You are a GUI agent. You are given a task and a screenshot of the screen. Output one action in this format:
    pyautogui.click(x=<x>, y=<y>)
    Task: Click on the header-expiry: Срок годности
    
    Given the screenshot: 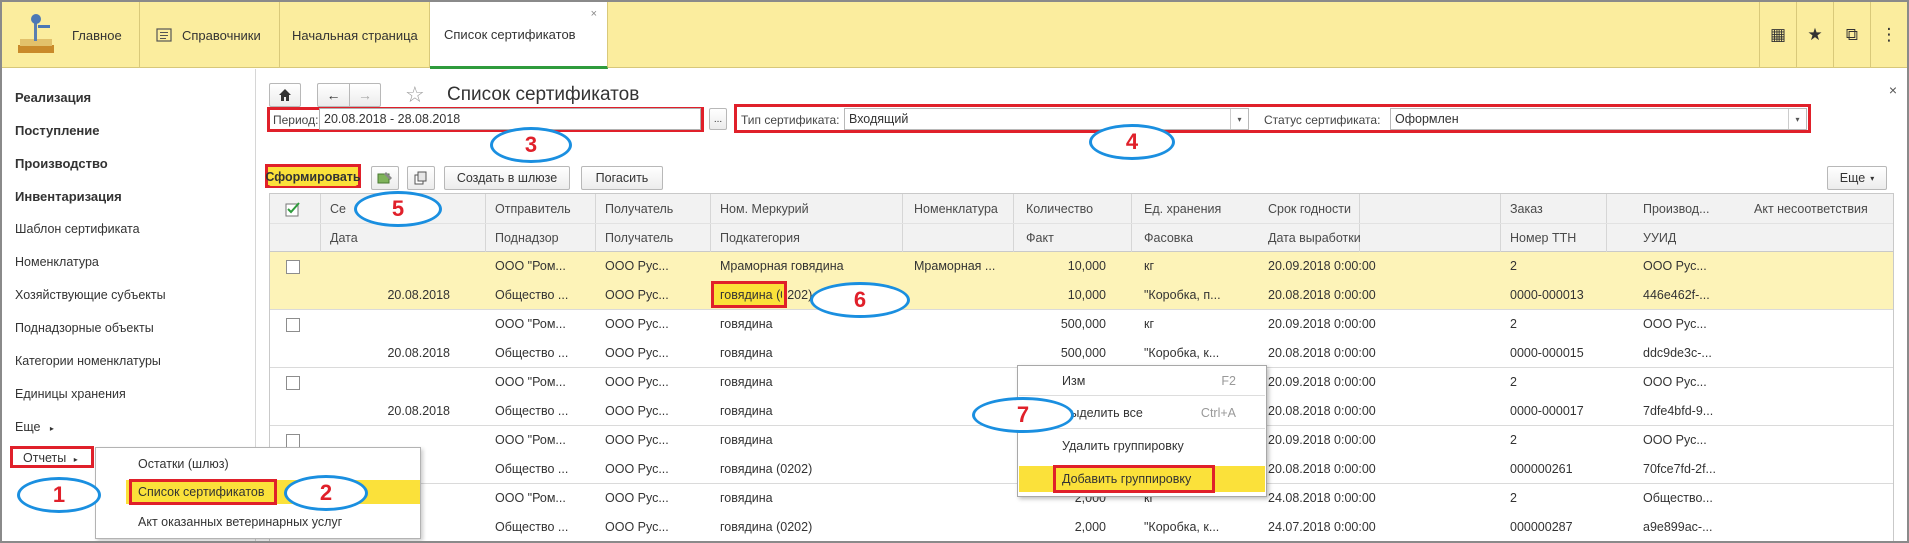 What is the action you would take?
    pyautogui.click(x=1309, y=209)
    